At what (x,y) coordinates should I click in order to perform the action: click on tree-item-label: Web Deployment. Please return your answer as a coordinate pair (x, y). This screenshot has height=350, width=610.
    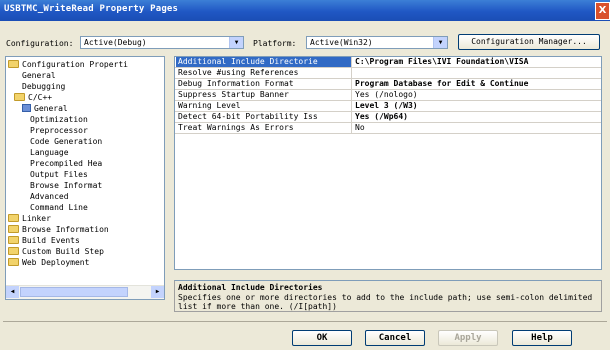
    Looking at the image, I should click on (56, 262).